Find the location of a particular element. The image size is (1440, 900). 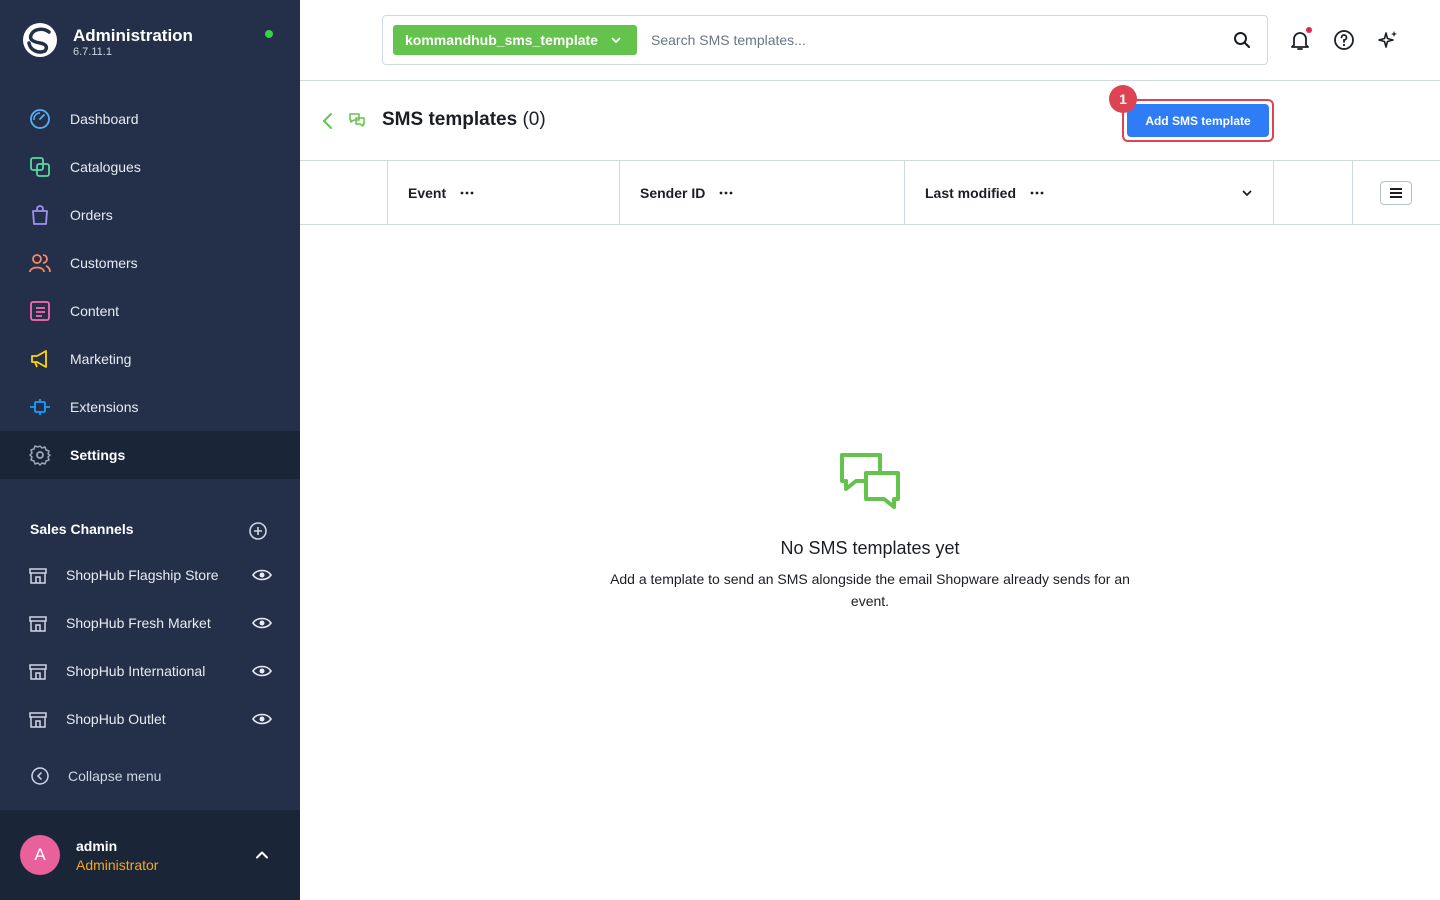

nav-item-customers: Customers is located at coordinates (150, 263).